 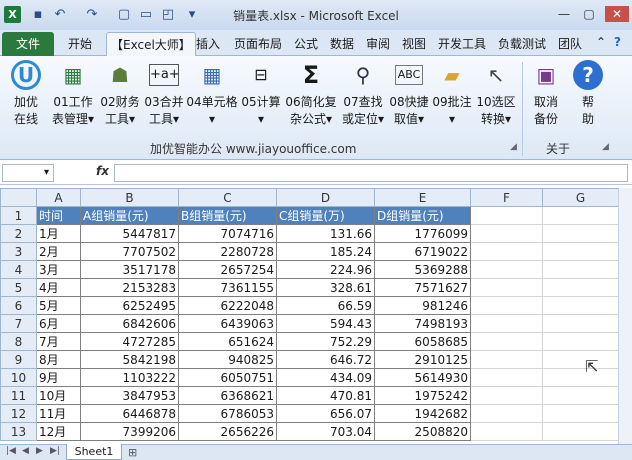 What do you see at coordinates (129, 359) in the screenshot?
I see `cell: 5842198` at bounding box center [129, 359].